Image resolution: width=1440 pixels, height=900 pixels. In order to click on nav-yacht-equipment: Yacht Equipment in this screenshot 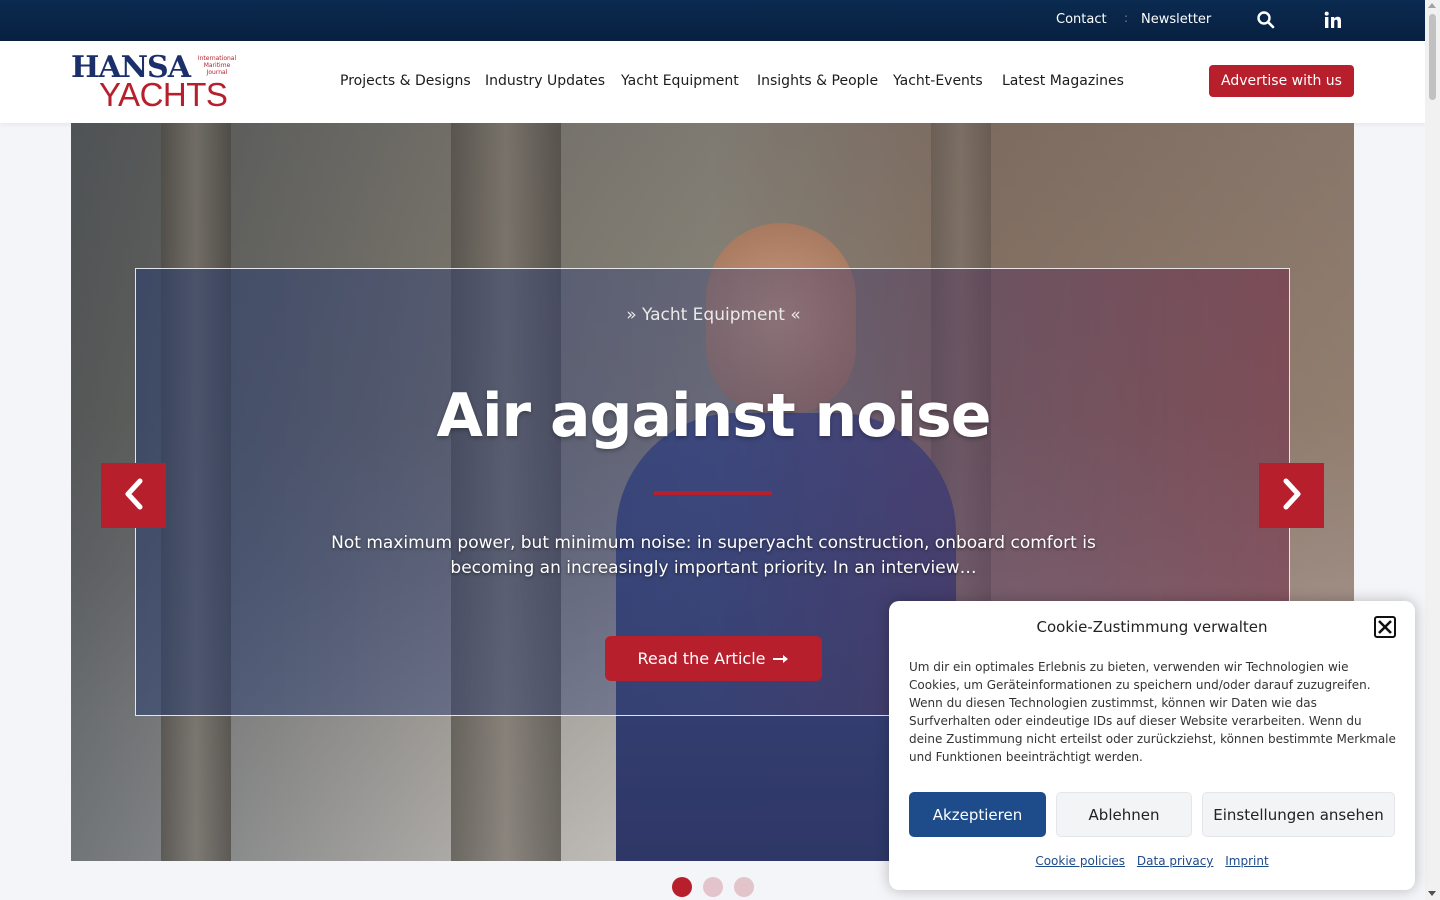, I will do `click(680, 81)`.